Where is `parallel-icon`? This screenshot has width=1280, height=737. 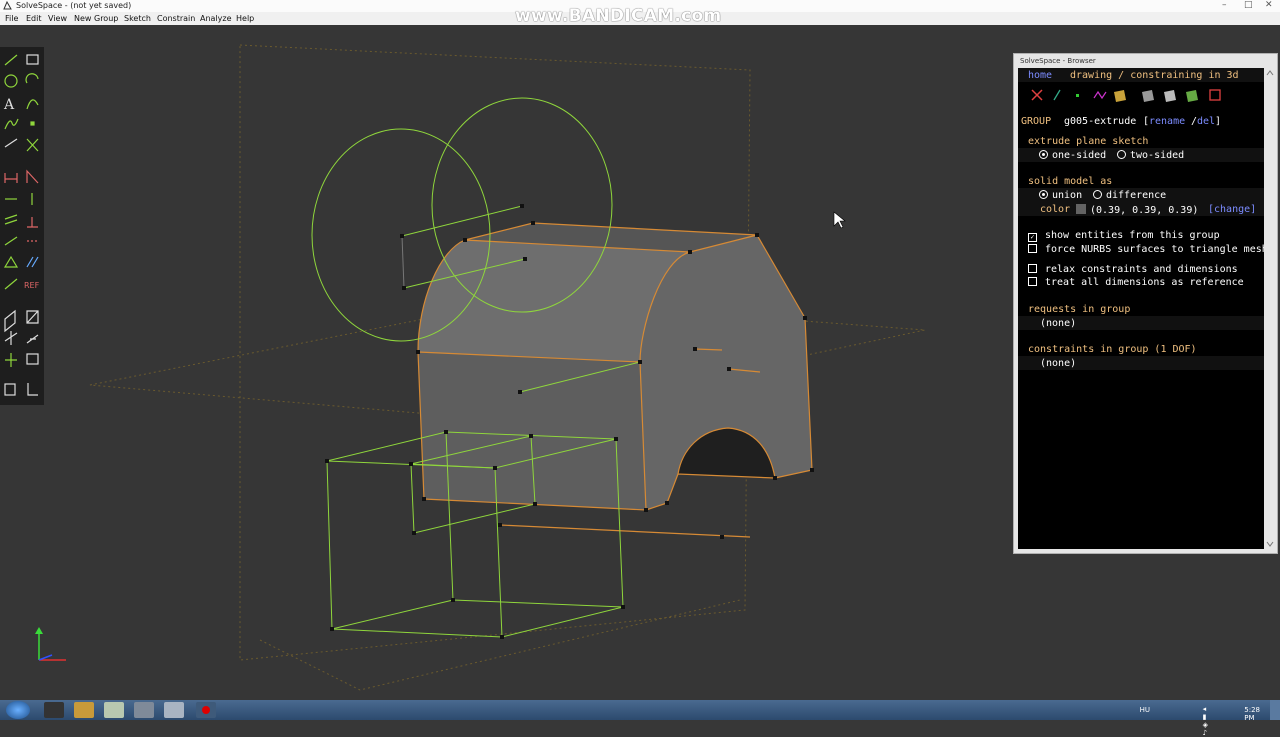 parallel-icon is located at coordinates (11, 219).